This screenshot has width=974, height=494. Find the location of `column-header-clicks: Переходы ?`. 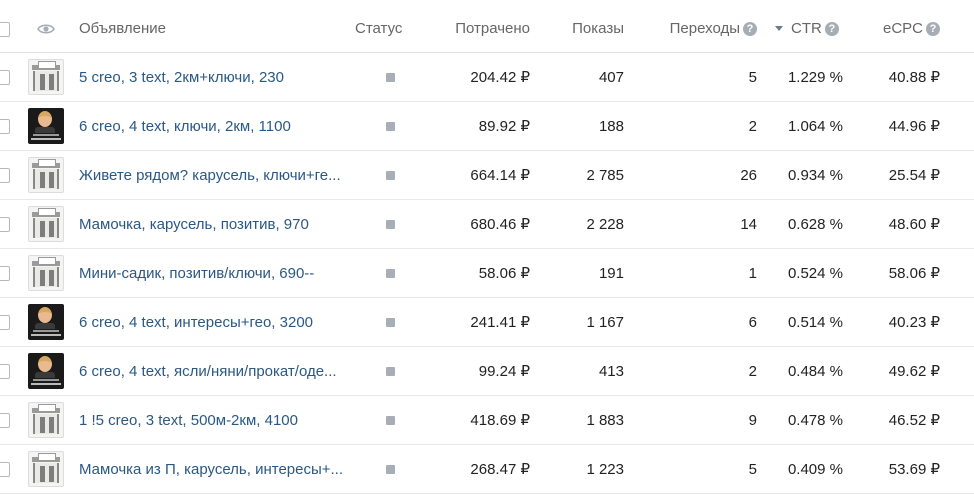

column-header-clicks: Переходы ? is located at coordinates (698, 28).